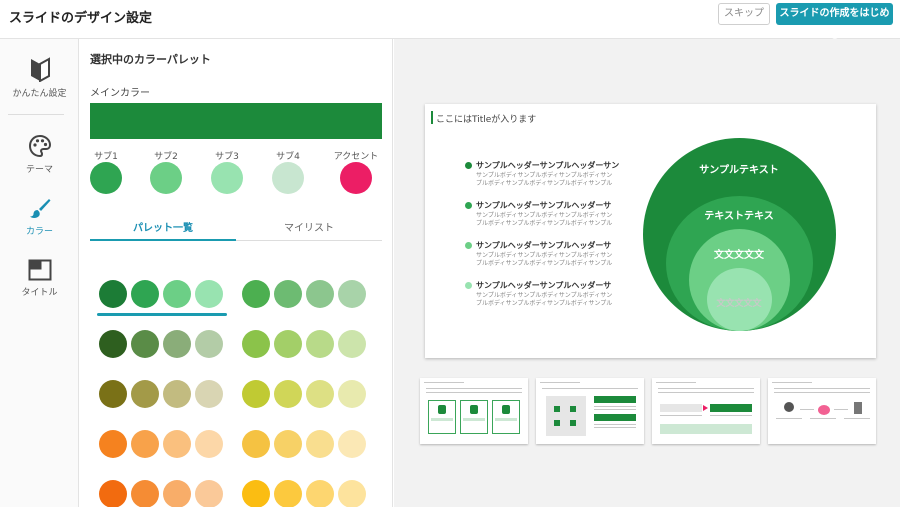 Image resolution: width=900 pixels, height=507 pixels. I want to click on sub2-label: サブ2, so click(166, 157).